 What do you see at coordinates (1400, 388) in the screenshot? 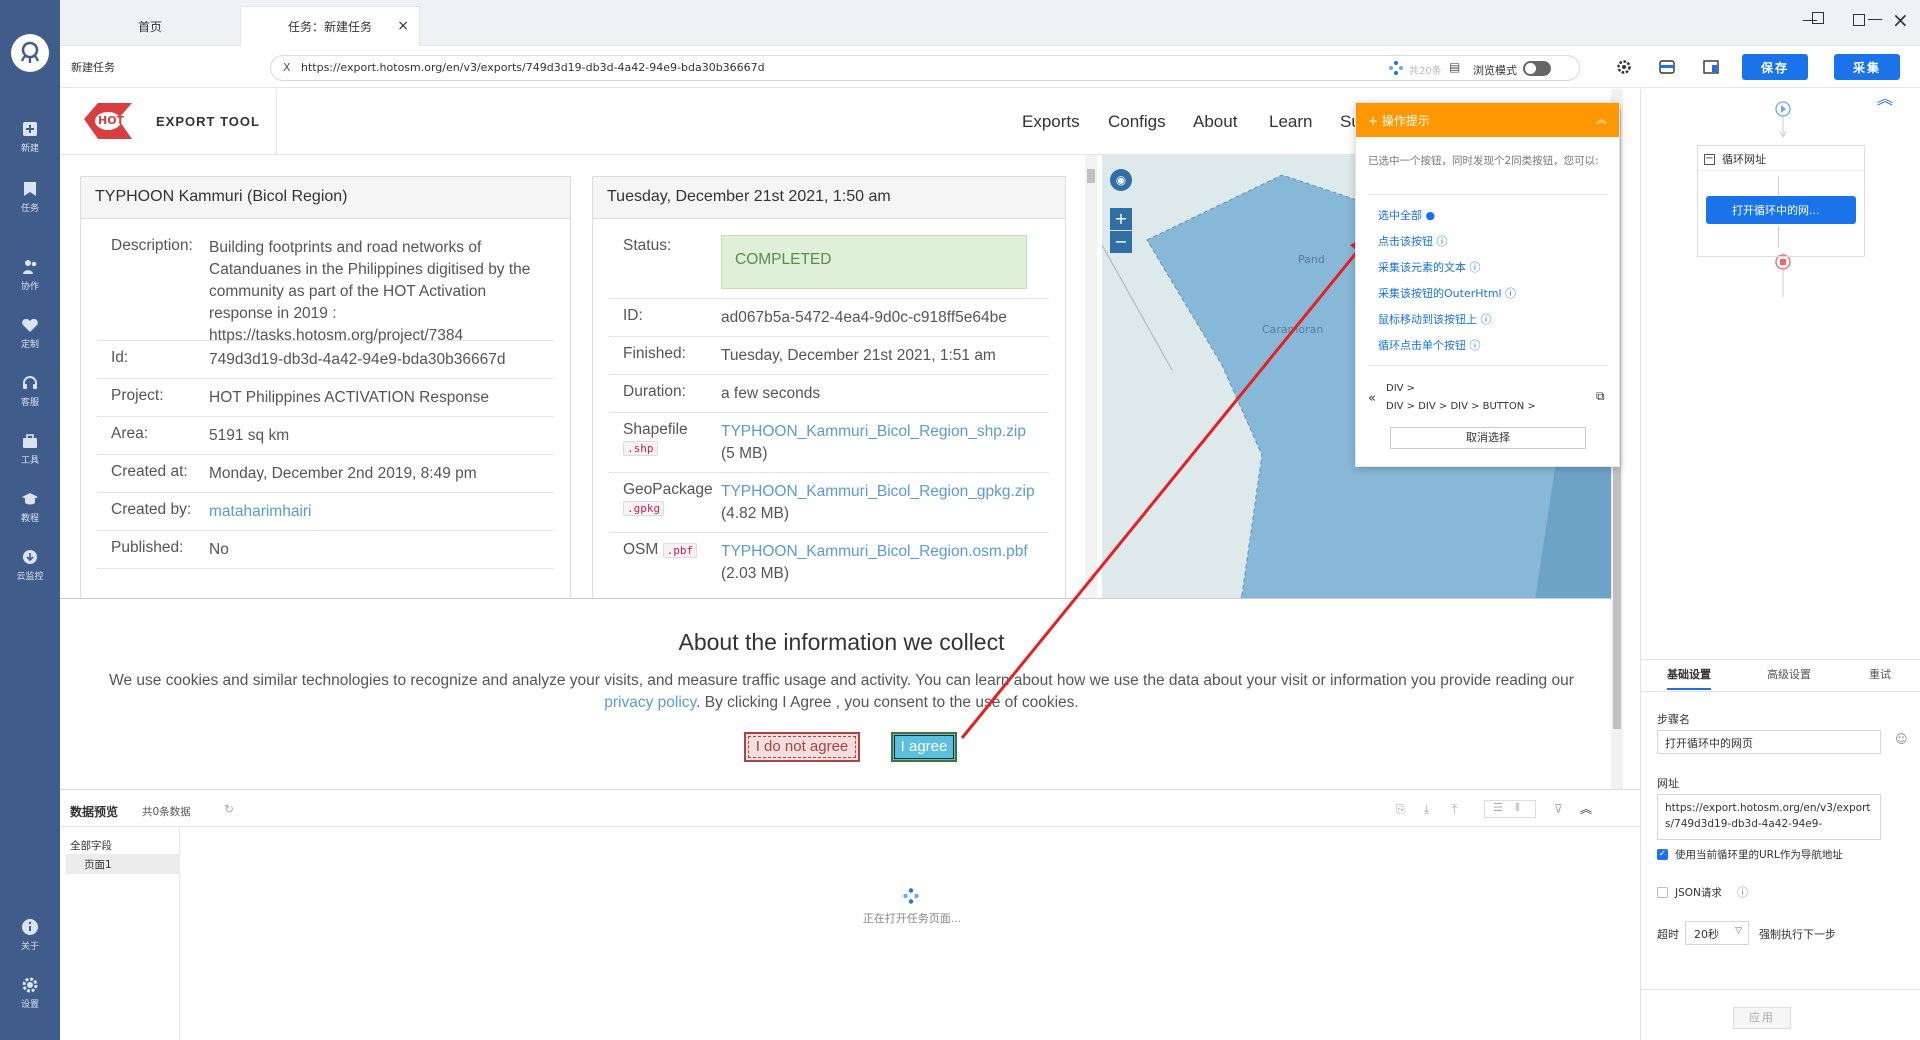
I see `element-path-line1: DIV >` at bounding box center [1400, 388].